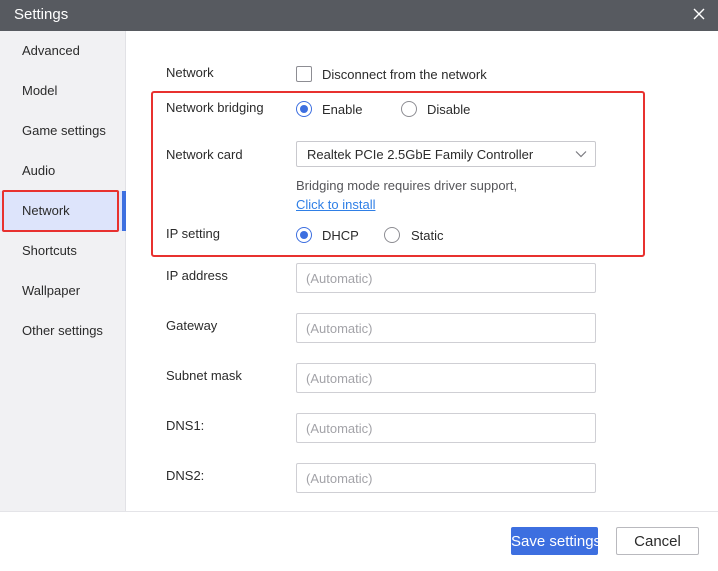  Describe the element at coordinates (185, 425) in the screenshot. I see `dns1-label: DNS1:` at that location.